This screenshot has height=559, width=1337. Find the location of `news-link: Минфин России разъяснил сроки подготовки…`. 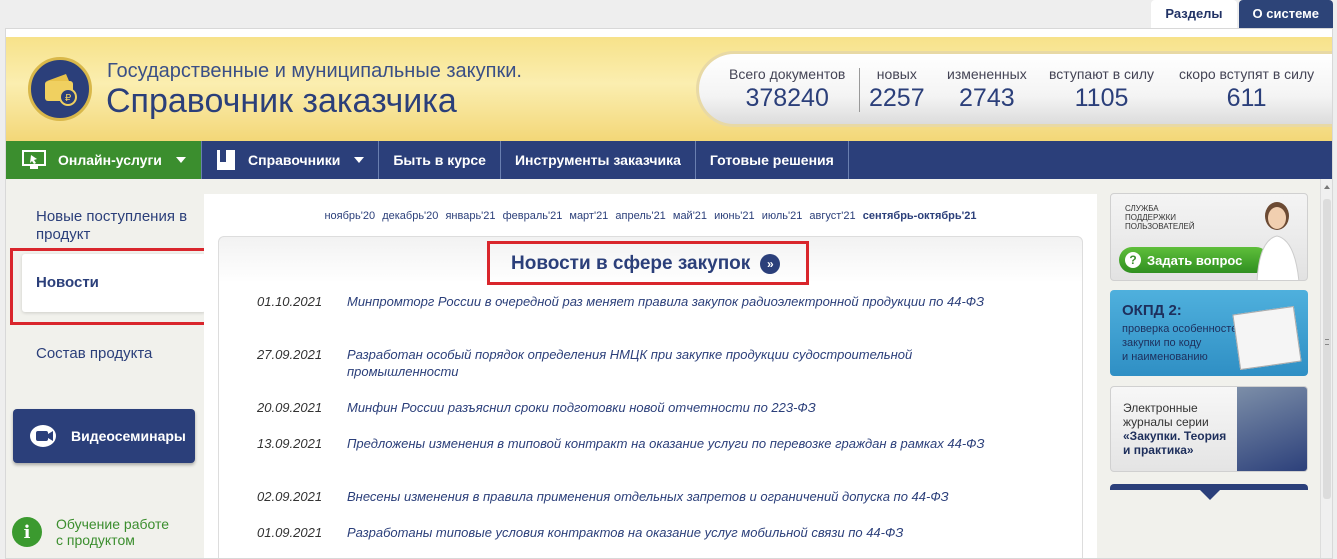

news-link: Минфин России разъяснил сроки подготовки… is located at coordinates (687, 407).